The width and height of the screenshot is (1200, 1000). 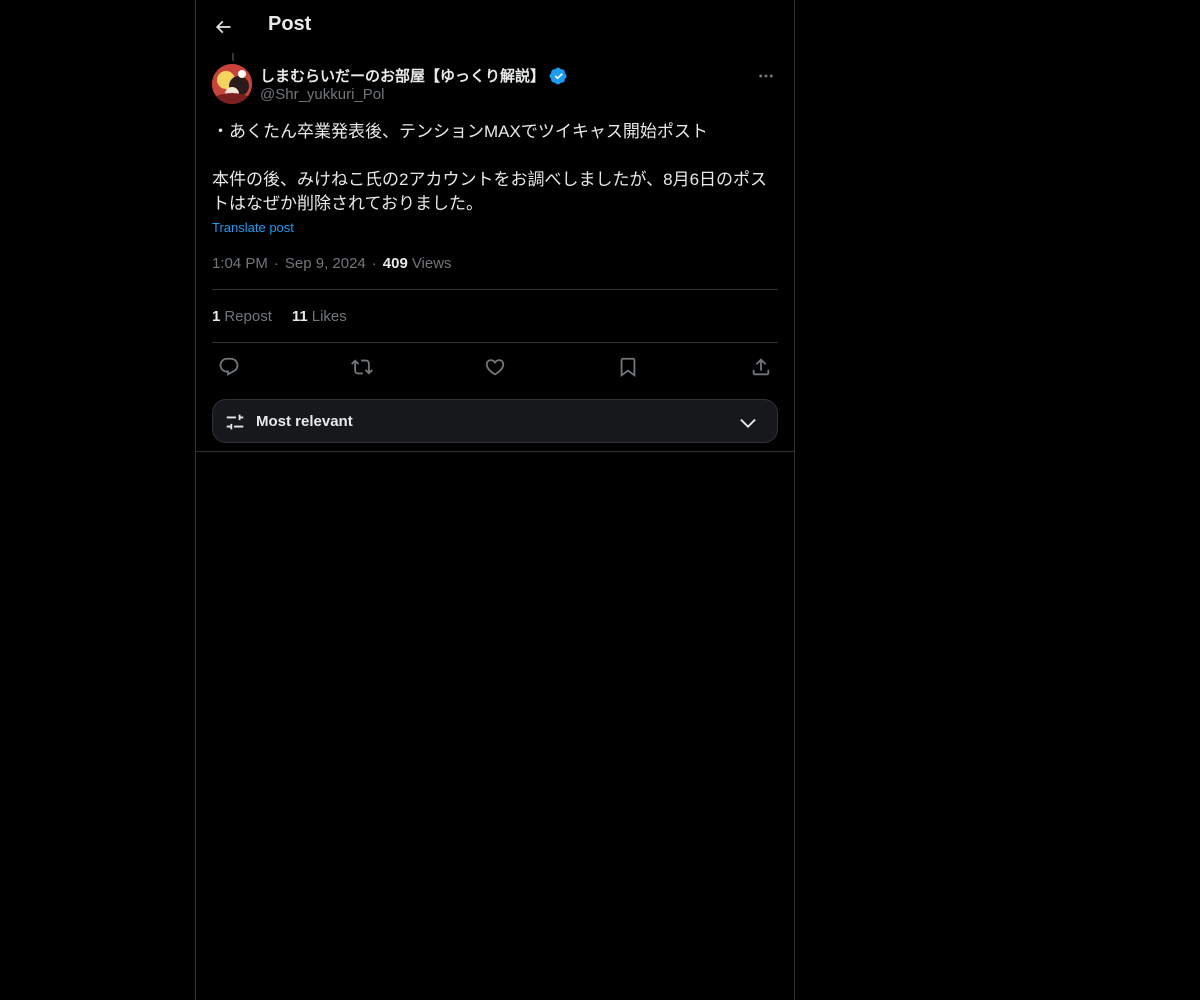 What do you see at coordinates (216, 316) in the screenshot?
I see `reposts-count: 1` at bounding box center [216, 316].